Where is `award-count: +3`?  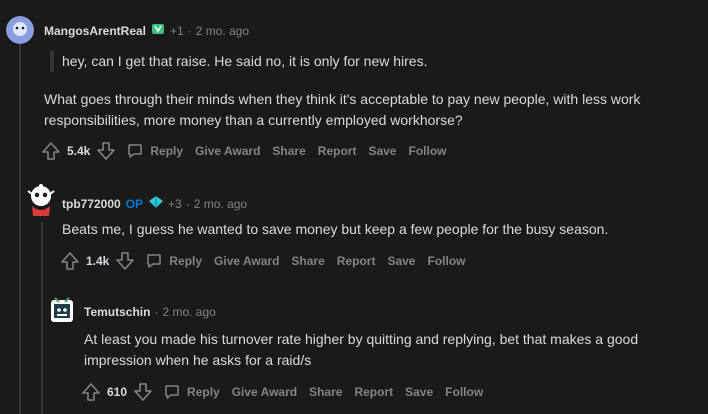 award-count: +3 is located at coordinates (175, 203).